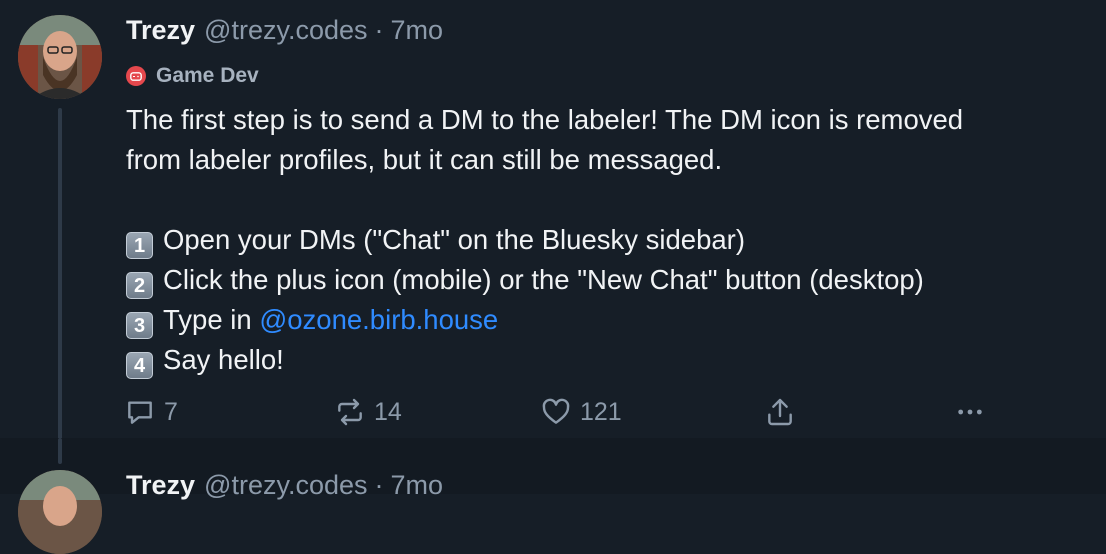 The image size is (1106, 554). What do you see at coordinates (171, 411) in the screenshot?
I see `reply-count: 7` at bounding box center [171, 411].